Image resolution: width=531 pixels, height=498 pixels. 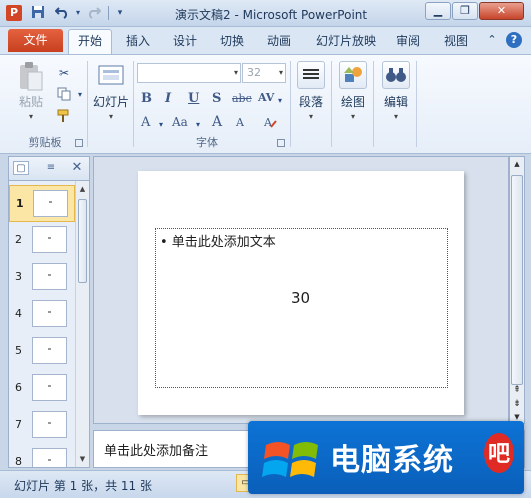 I want to click on window-title: 演示文稿2 - Microsoft PowerPoint, so click(x=271, y=15).